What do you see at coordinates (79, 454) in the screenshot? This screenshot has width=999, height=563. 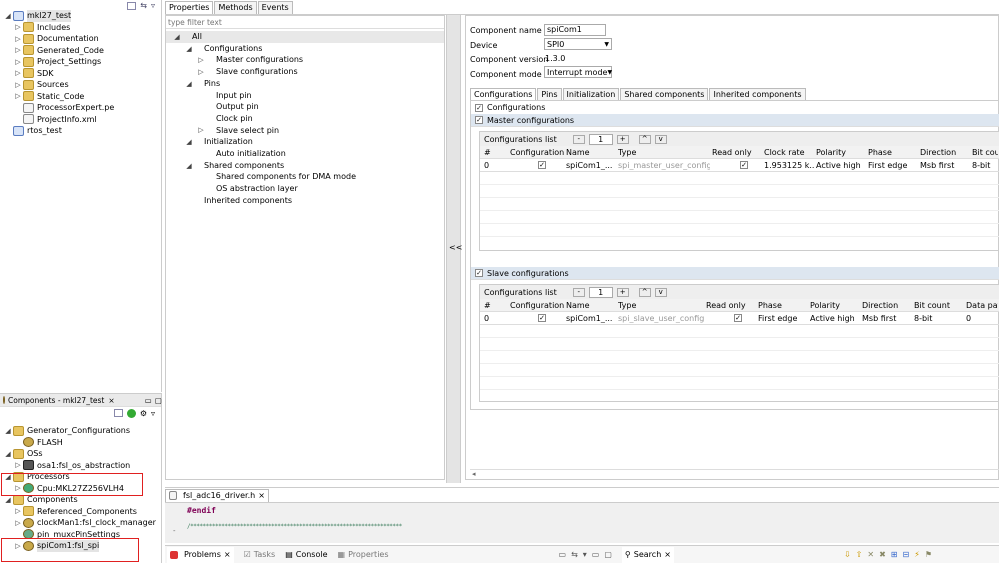 I see `tree-oss: ◢ OSs` at bounding box center [79, 454].